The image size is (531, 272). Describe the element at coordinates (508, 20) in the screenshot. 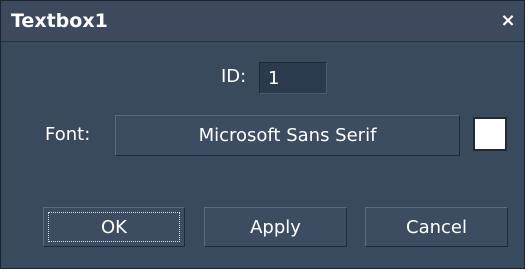

I see `close-icon: ×` at that location.